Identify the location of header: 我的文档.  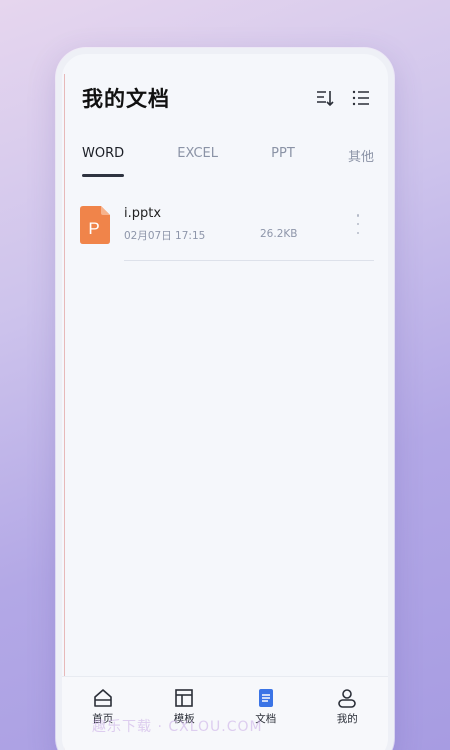
(227, 98).